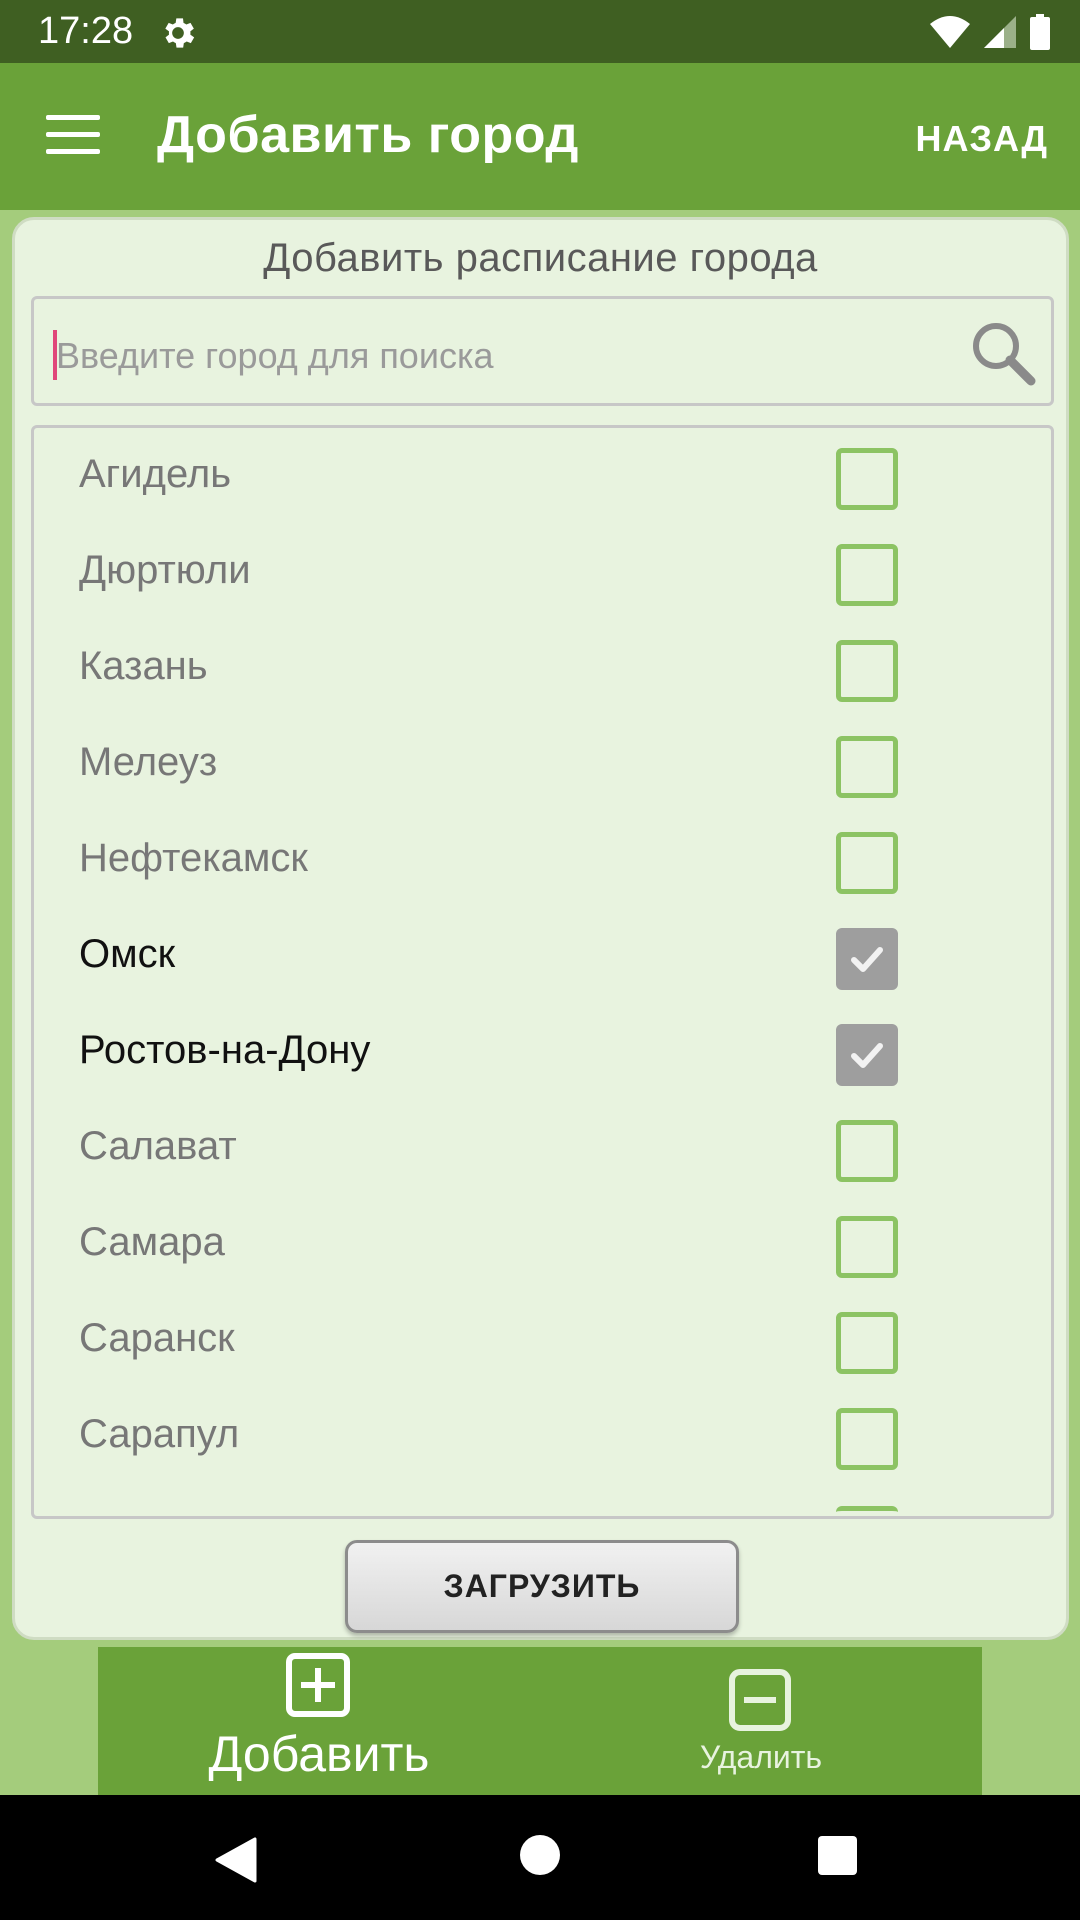  What do you see at coordinates (837, 1855) in the screenshot?
I see `recents-square-icon` at bounding box center [837, 1855].